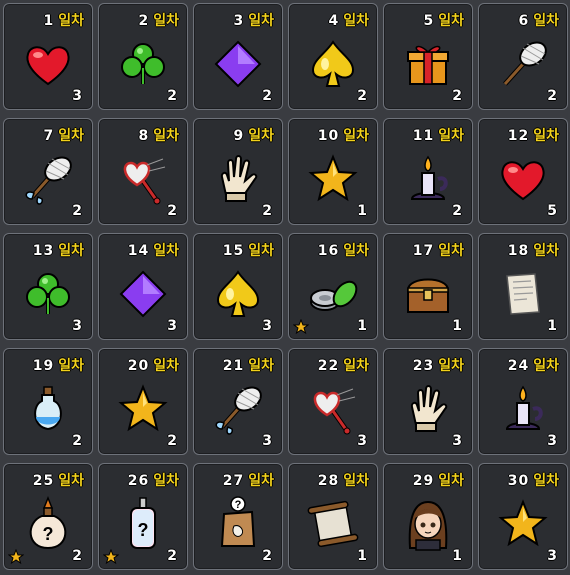 The height and width of the screenshot is (575, 570). What do you see at coordinates (328, 481) in the screenshot?
I see `day-number: 28` at bounding box center [328, 481].